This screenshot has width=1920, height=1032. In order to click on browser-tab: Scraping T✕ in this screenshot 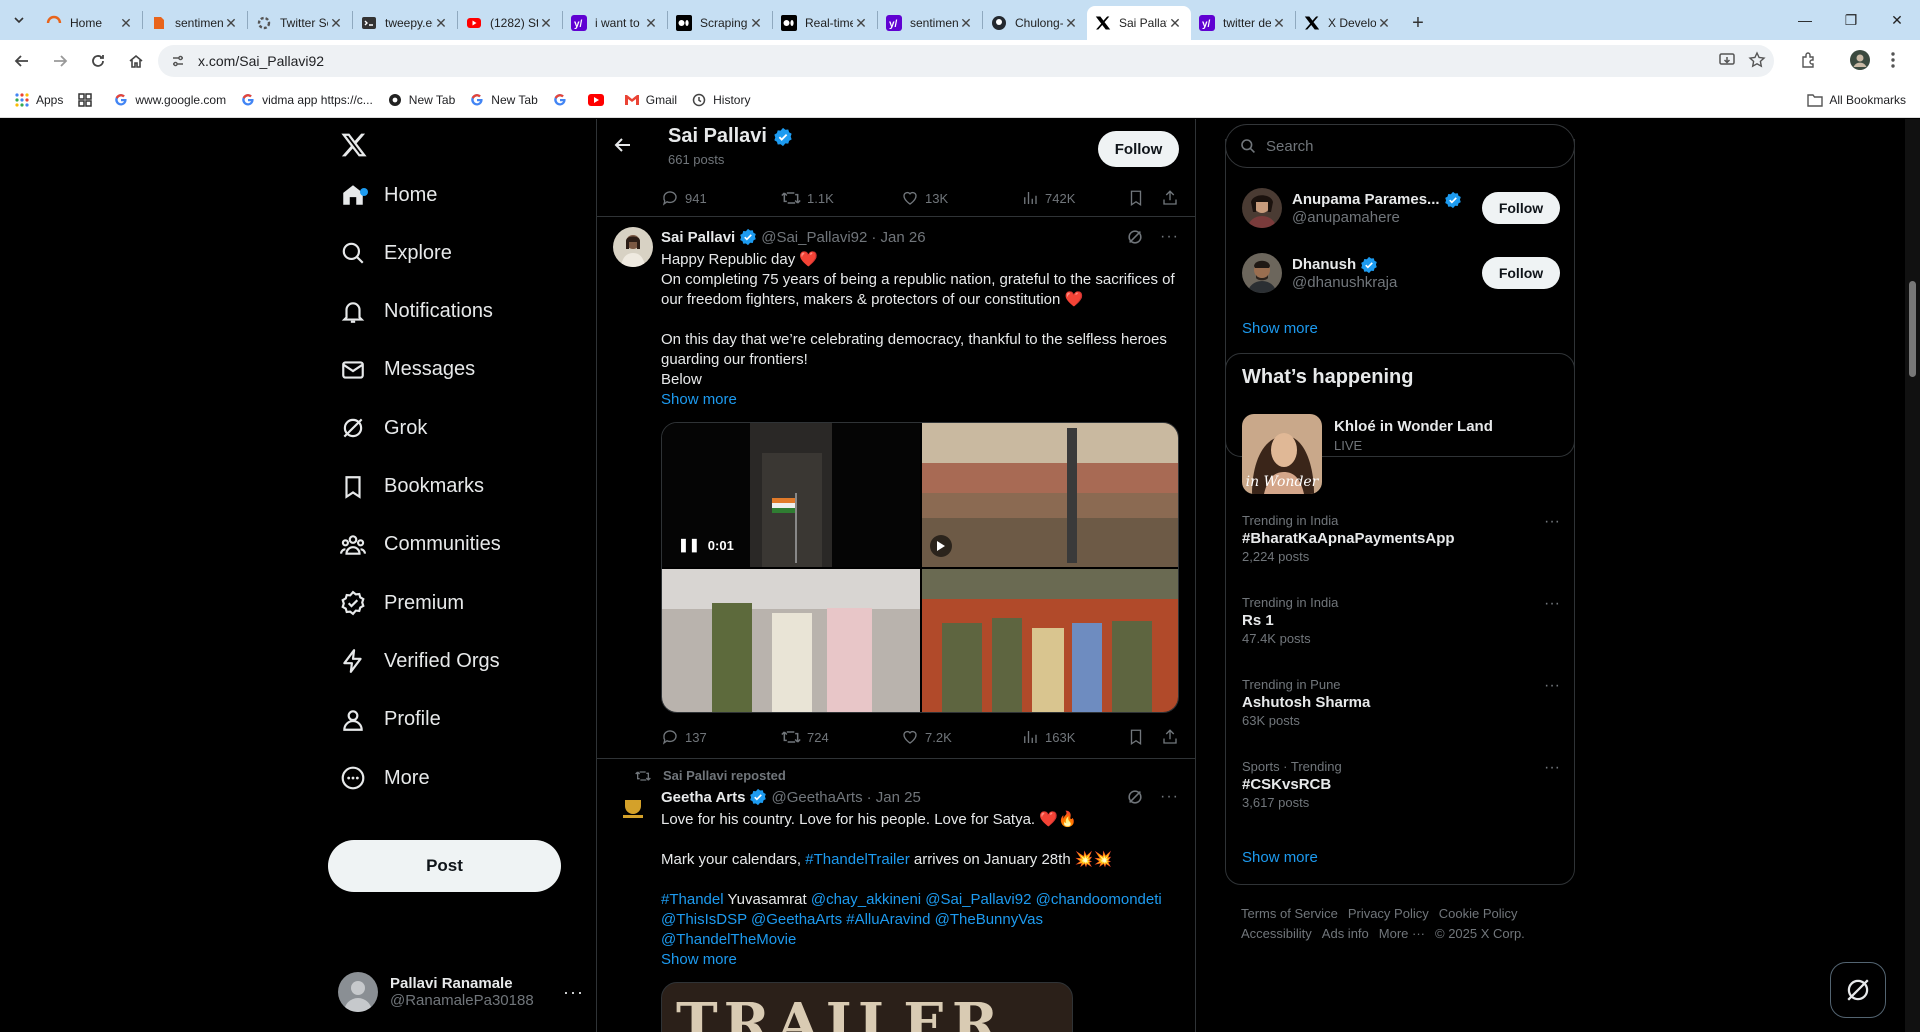, I will do `click(720, 23)`.